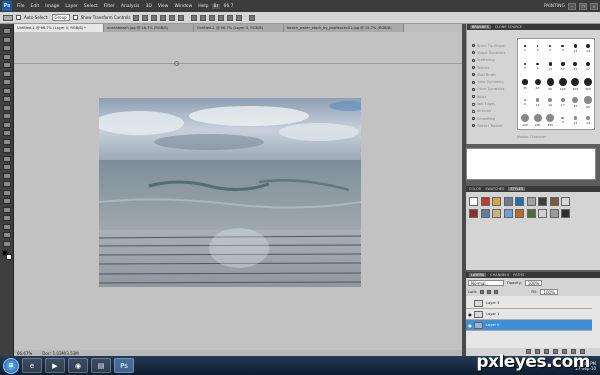 This screenshot has width=600, height=375. I want to click on brush-option-item: Color Dynamics, so click(491, 81).